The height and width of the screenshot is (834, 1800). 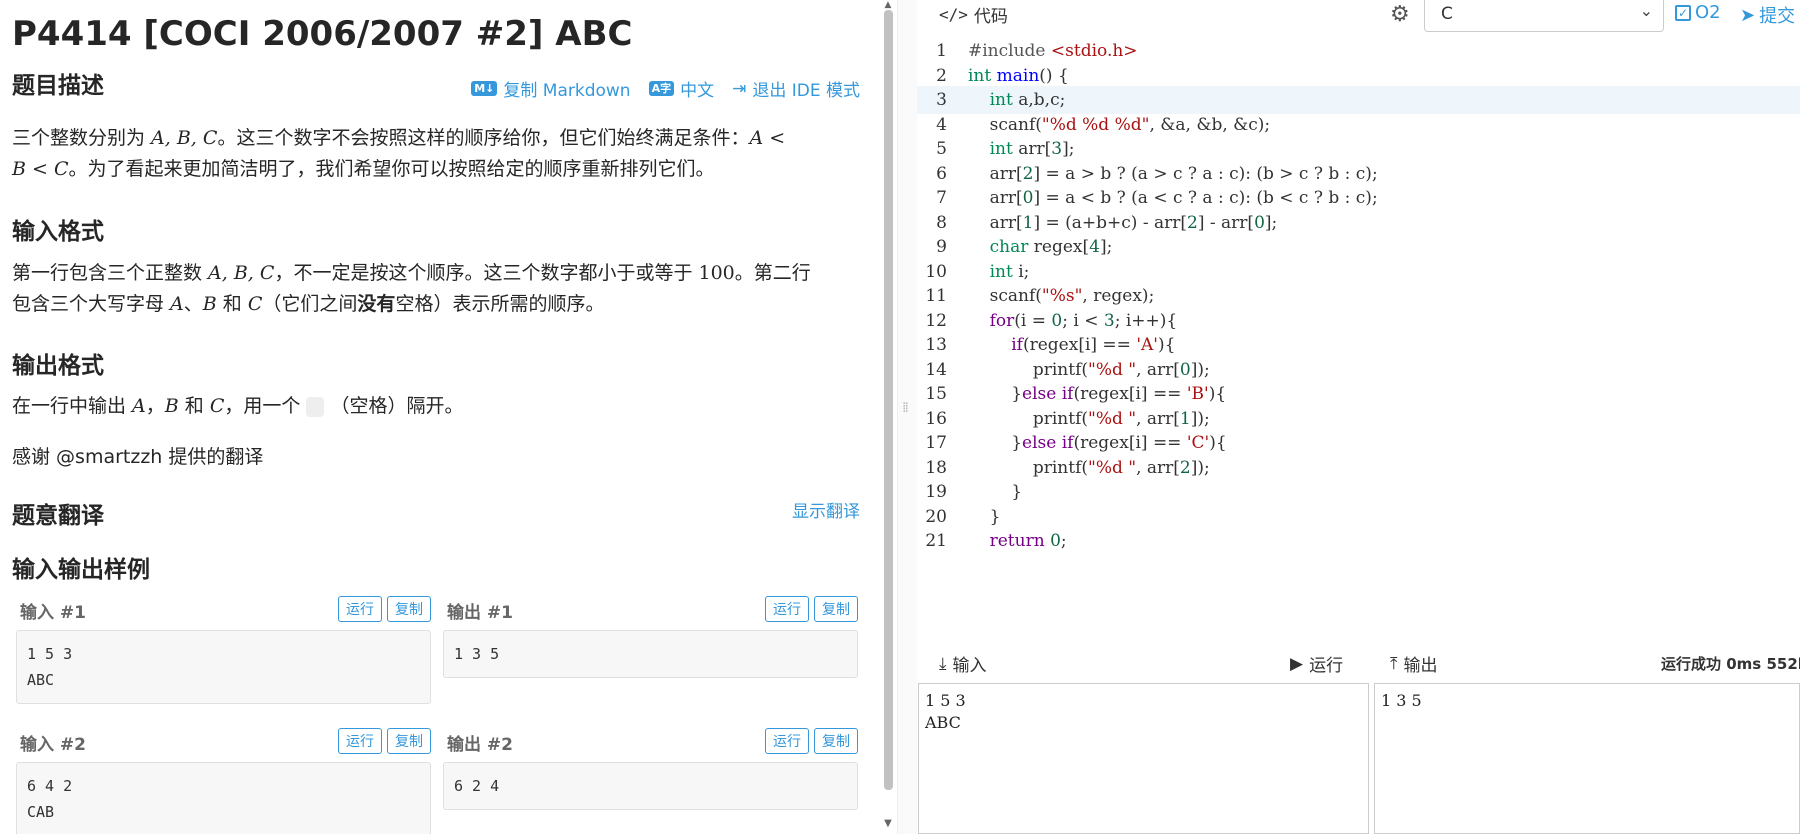 What do you see at coordinates (936, 541) in the screenshot?
I see `line-number: 21` at bounding box center [936, 541].